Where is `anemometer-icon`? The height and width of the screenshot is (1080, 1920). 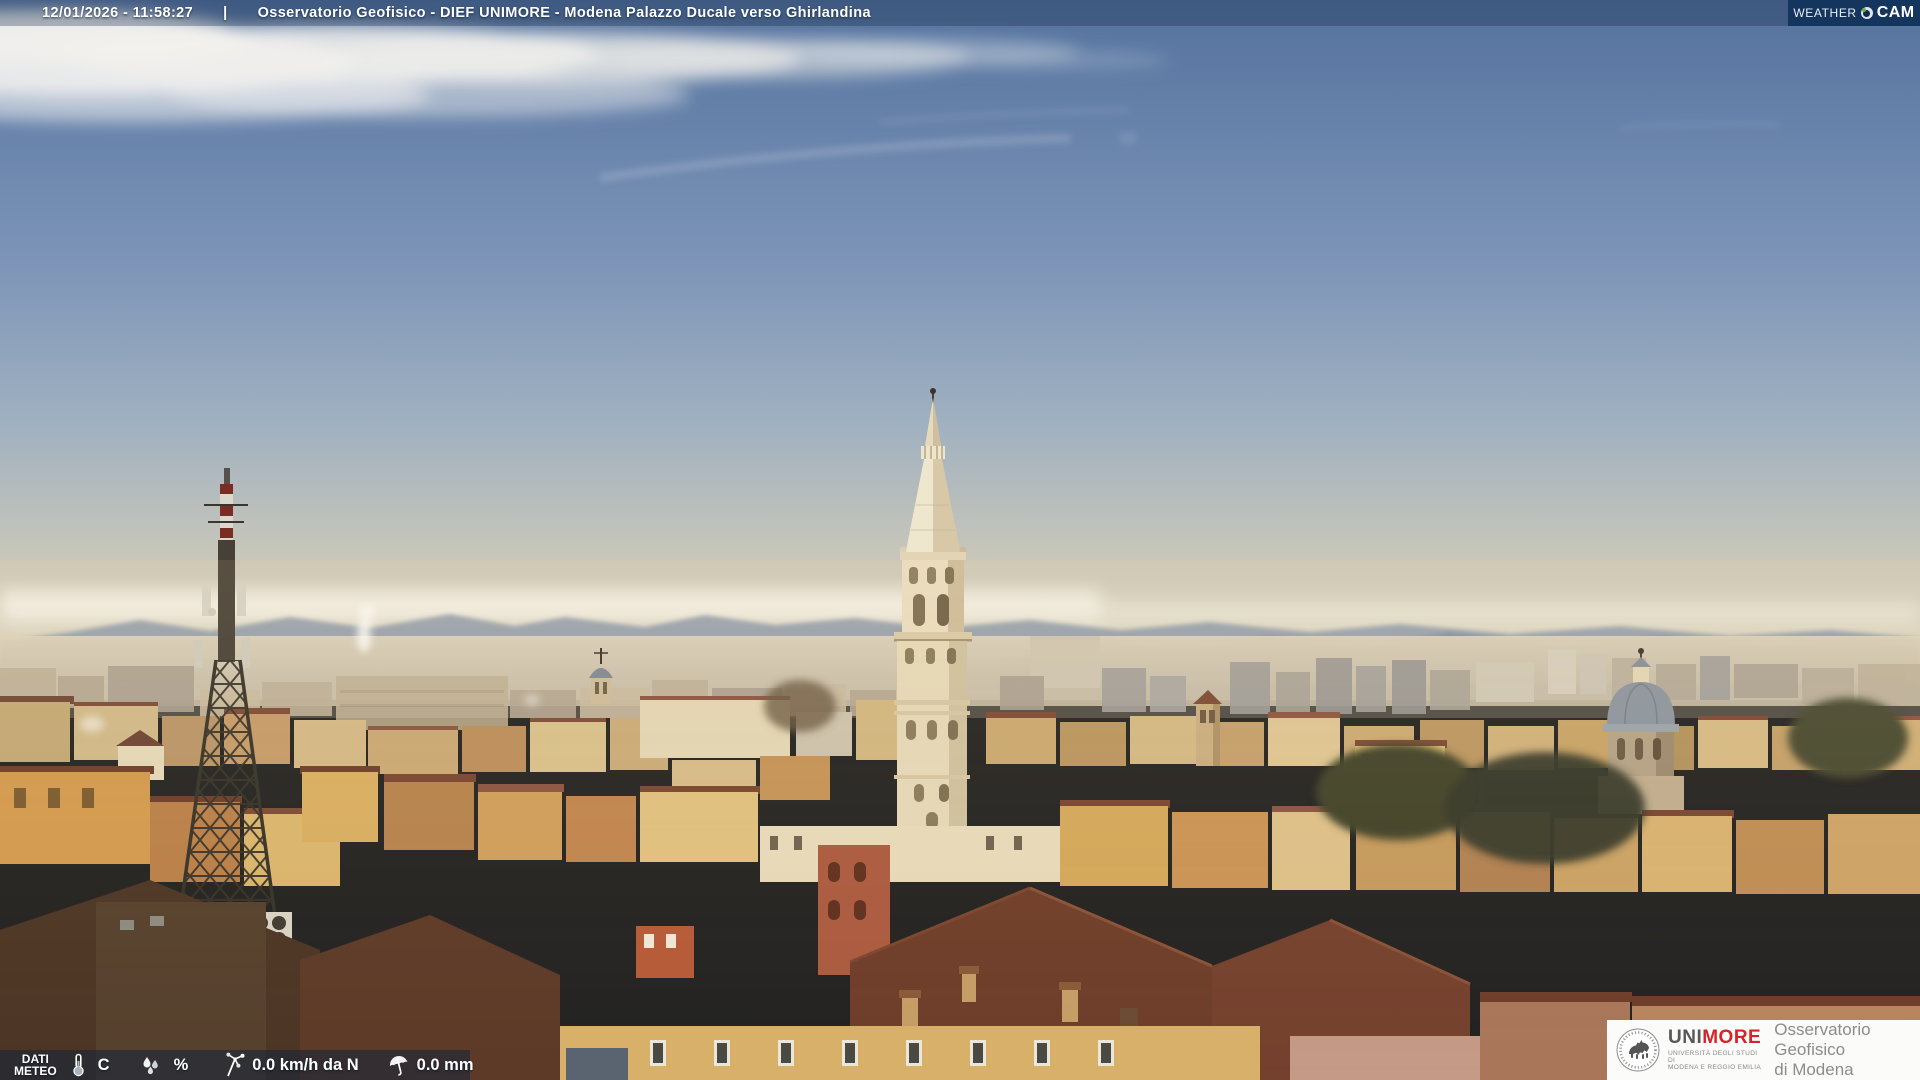
anemometer-icon is located at coordinates (235, 1064).